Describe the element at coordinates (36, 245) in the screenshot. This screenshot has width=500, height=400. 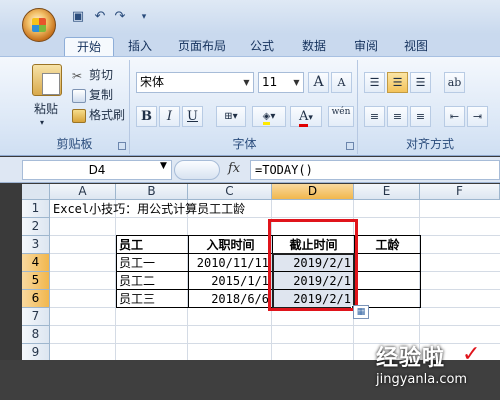
I see `row-header-3: 3` at that location.